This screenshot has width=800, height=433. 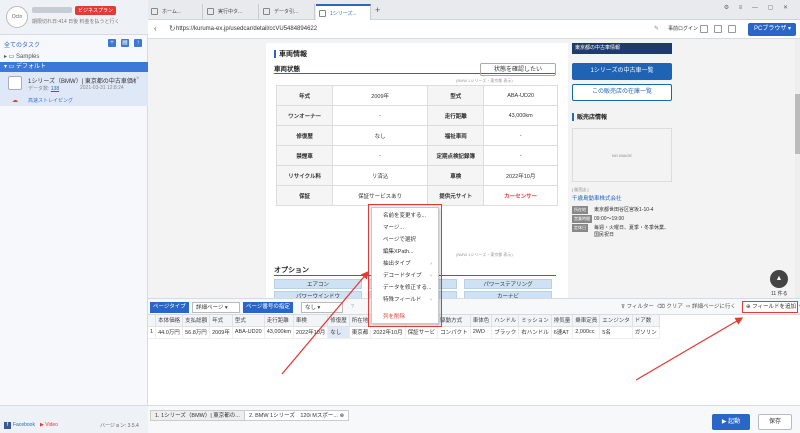 What do you see at coordinates (622, 71) in the screenshot?
I see `series-list-button: 1シリーズの中古車一覧` at bounding box center [622, 71].